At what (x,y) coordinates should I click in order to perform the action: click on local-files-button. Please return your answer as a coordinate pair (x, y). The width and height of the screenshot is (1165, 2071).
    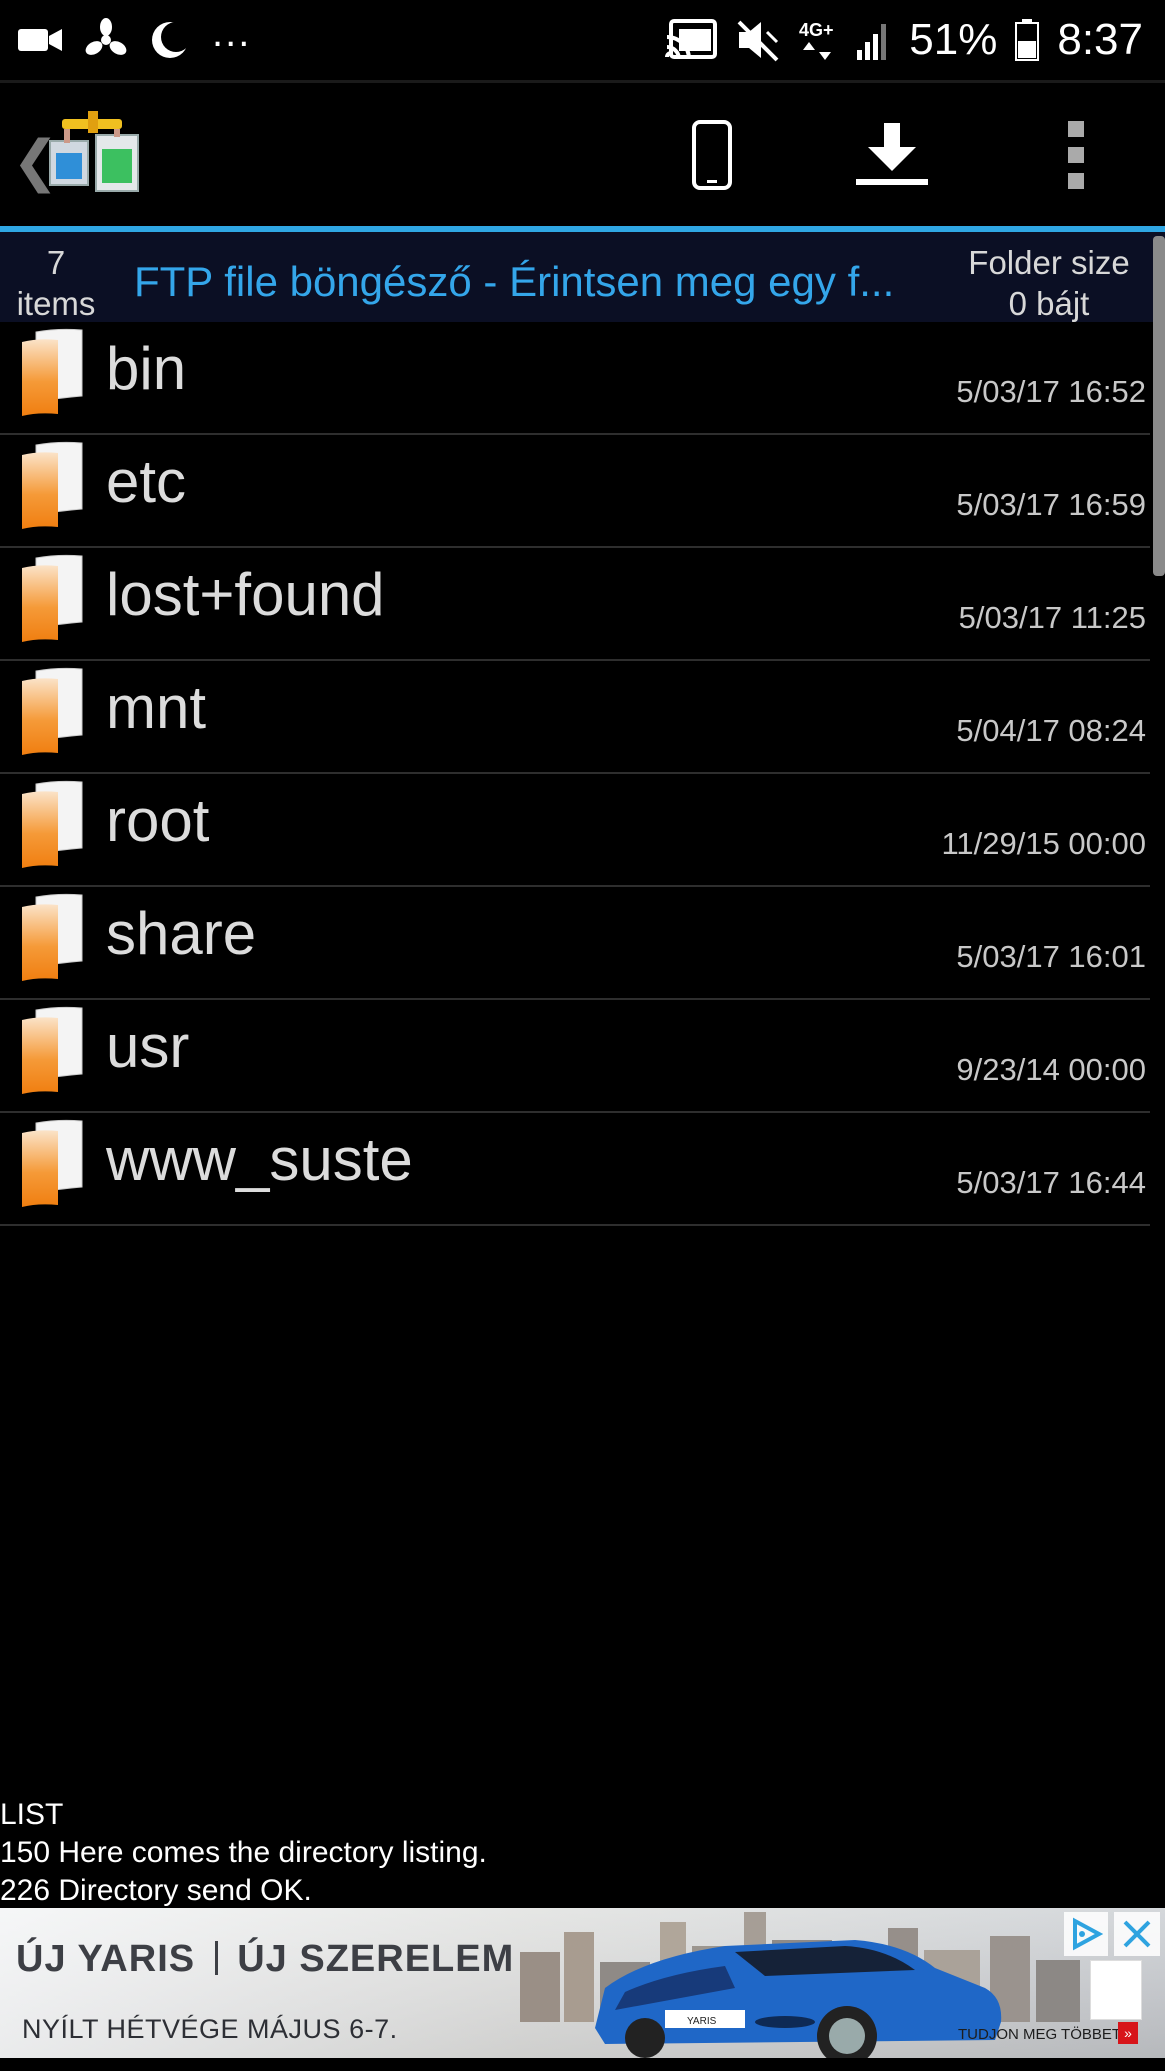
    Looking at the image, I should click on (712, 155).